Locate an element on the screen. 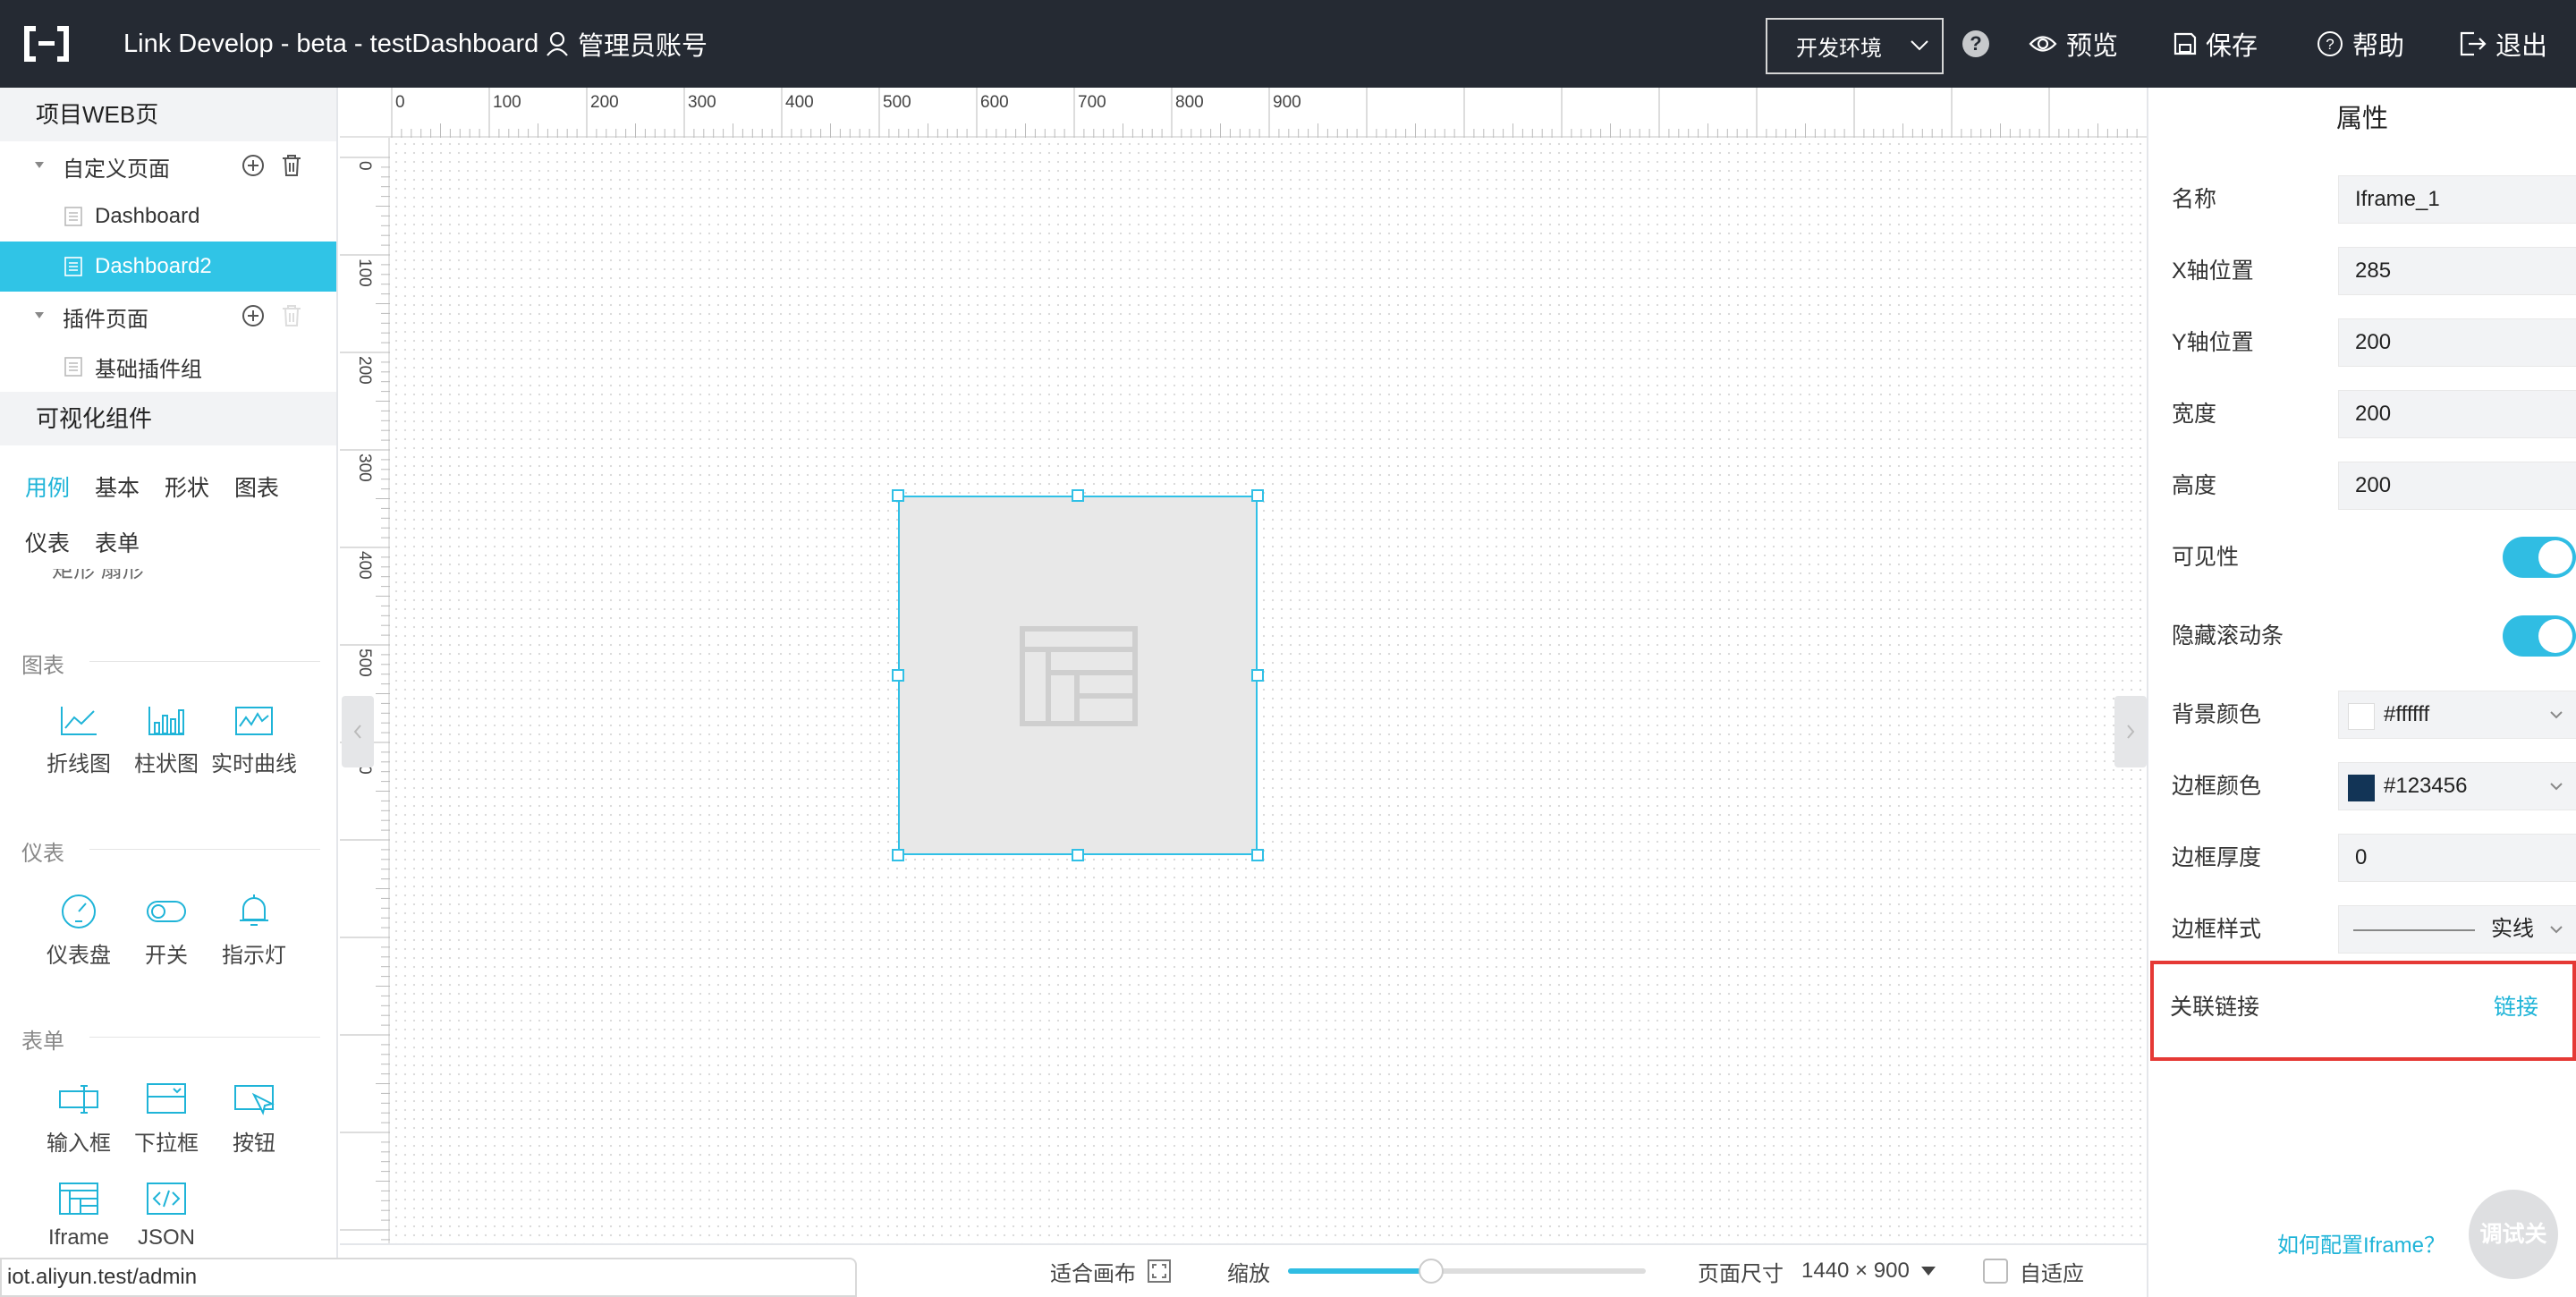  border-width-input: 0 is located at coordinates (2457, 858).